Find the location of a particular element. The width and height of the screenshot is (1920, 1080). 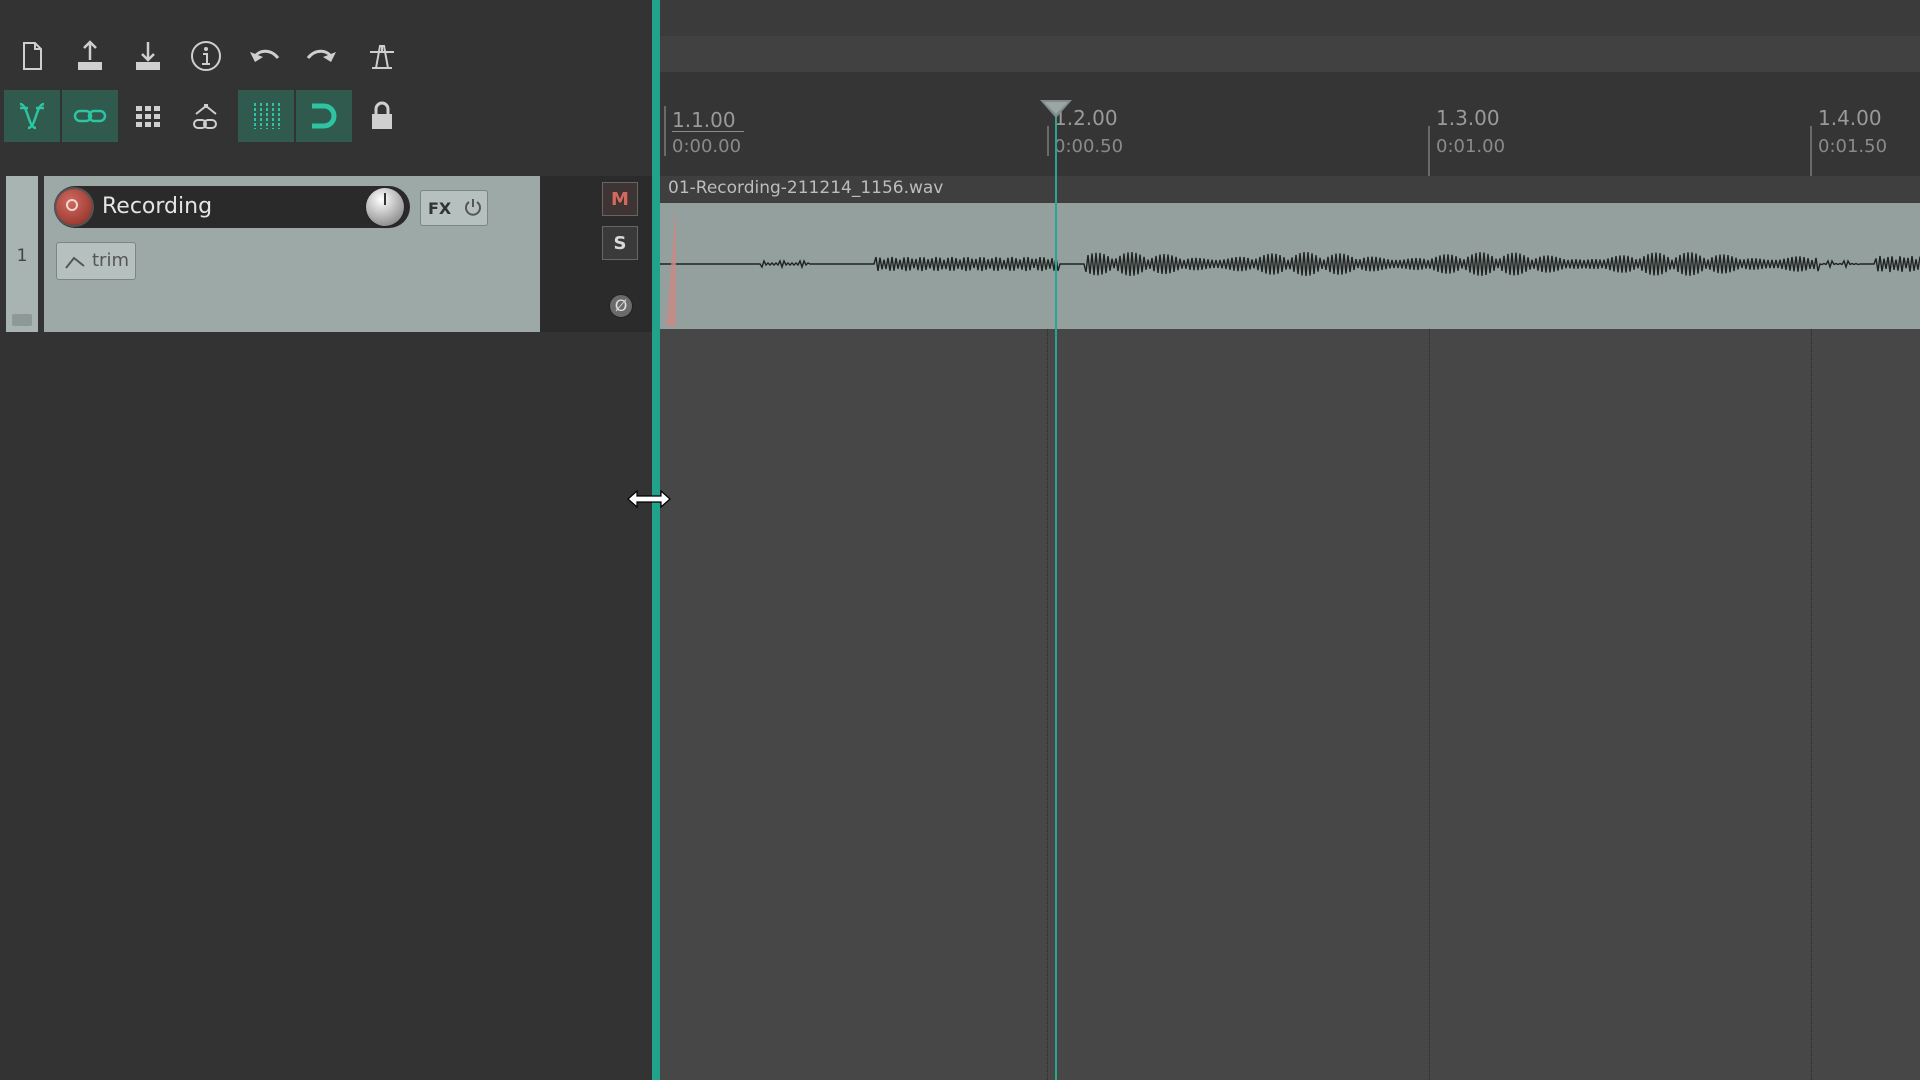

track-number: 1 is located at coordinates (22, 256).